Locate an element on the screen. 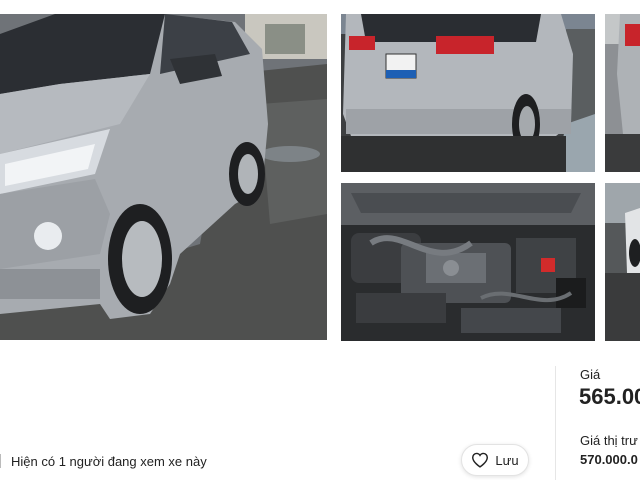 The height and width of the screenshot is (480, 640). engine-bay-photo is located at coordinates (468, 262).